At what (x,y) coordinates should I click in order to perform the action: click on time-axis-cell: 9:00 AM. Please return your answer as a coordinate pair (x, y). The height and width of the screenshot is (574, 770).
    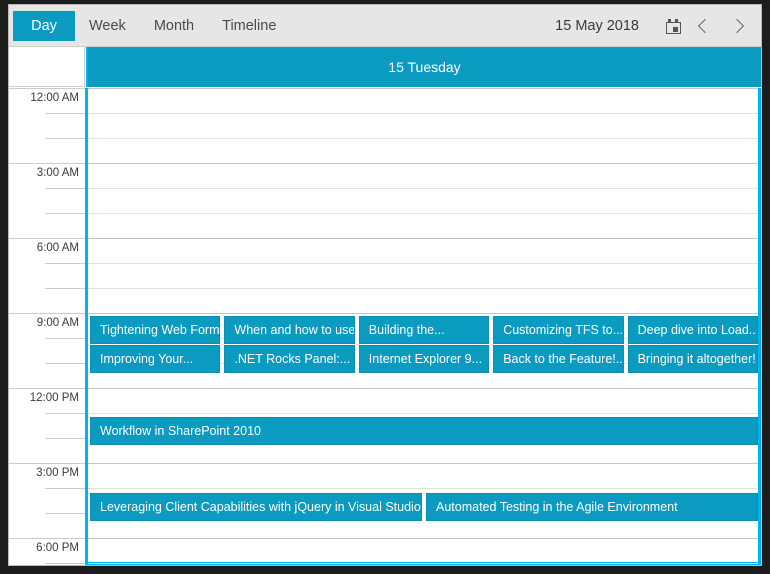
    Looking at the image, I should click on (47, 325).